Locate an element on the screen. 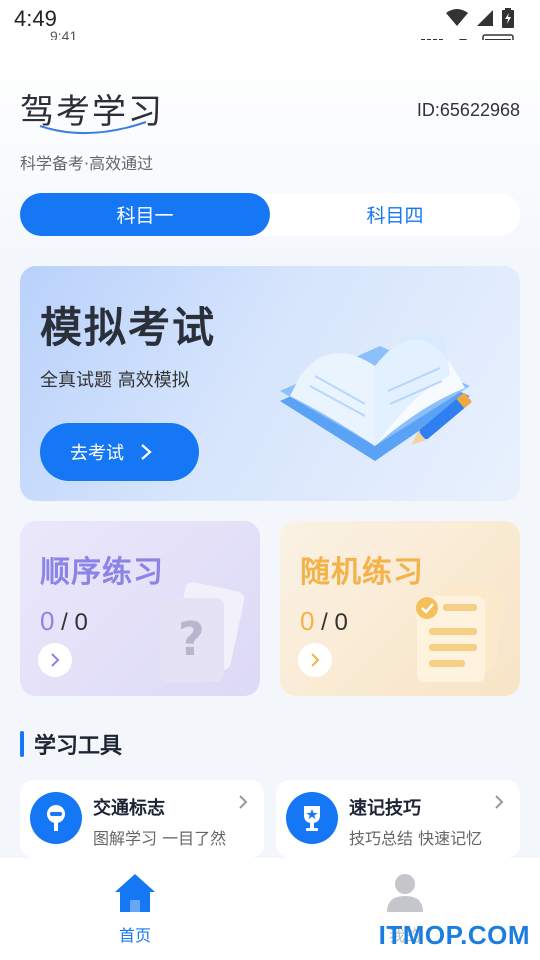 The image size is (540, 960). sequential-total: 0 is located at coordinates (81, 622).